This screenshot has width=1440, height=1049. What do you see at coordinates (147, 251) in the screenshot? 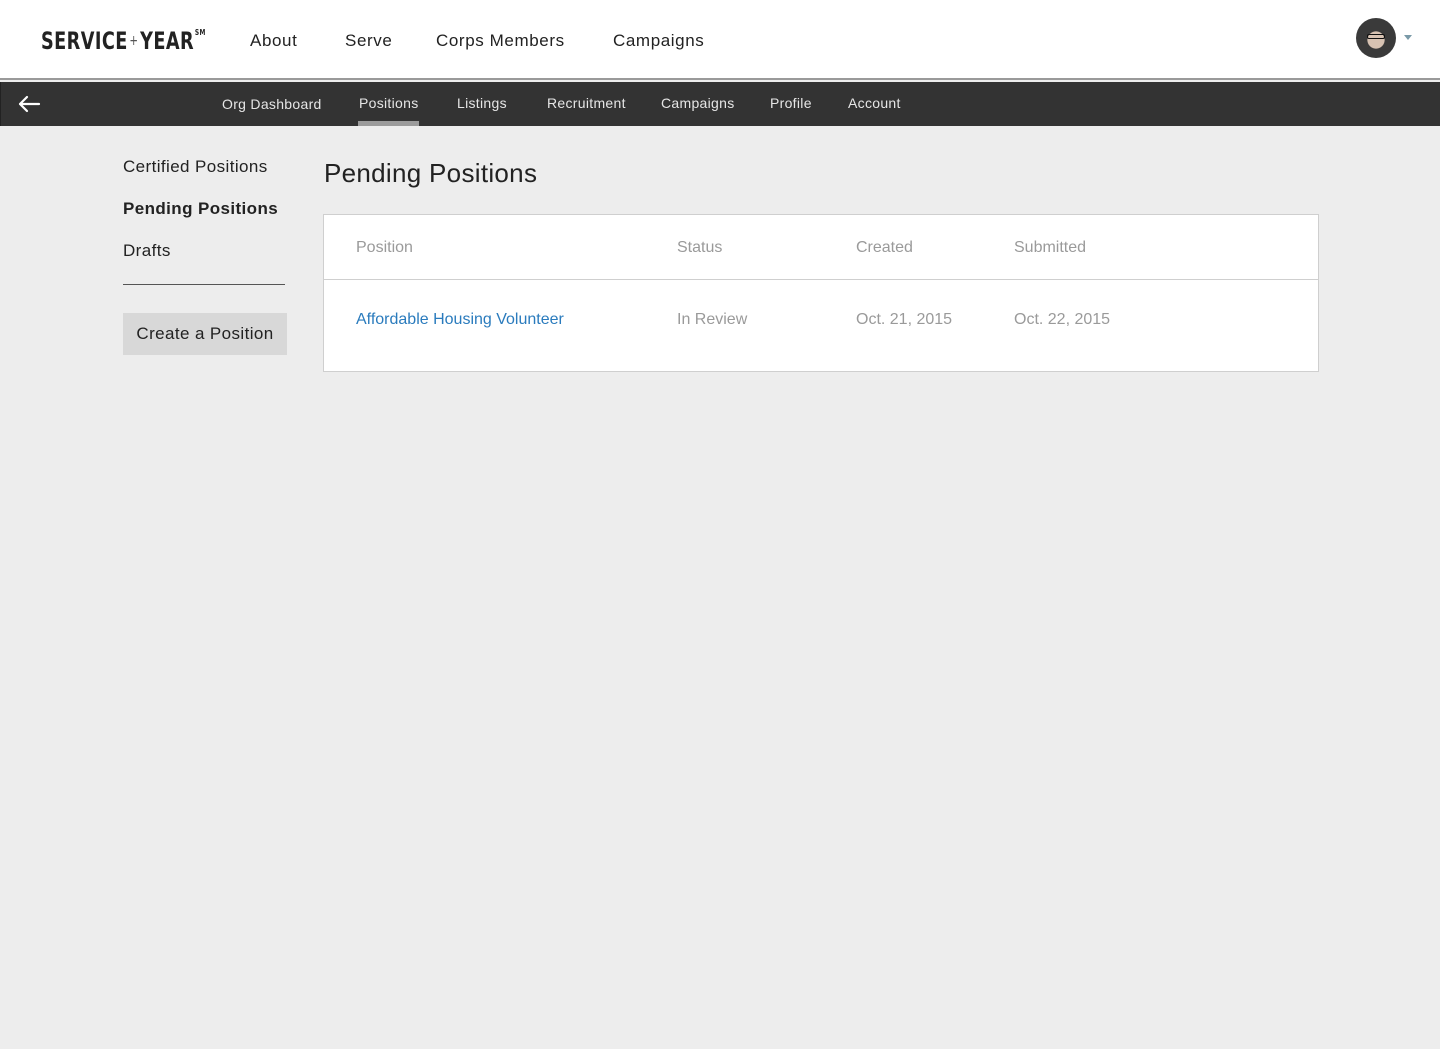
I see `sidebar-item-drafts: Drafts` at bounding box center [147, 251].